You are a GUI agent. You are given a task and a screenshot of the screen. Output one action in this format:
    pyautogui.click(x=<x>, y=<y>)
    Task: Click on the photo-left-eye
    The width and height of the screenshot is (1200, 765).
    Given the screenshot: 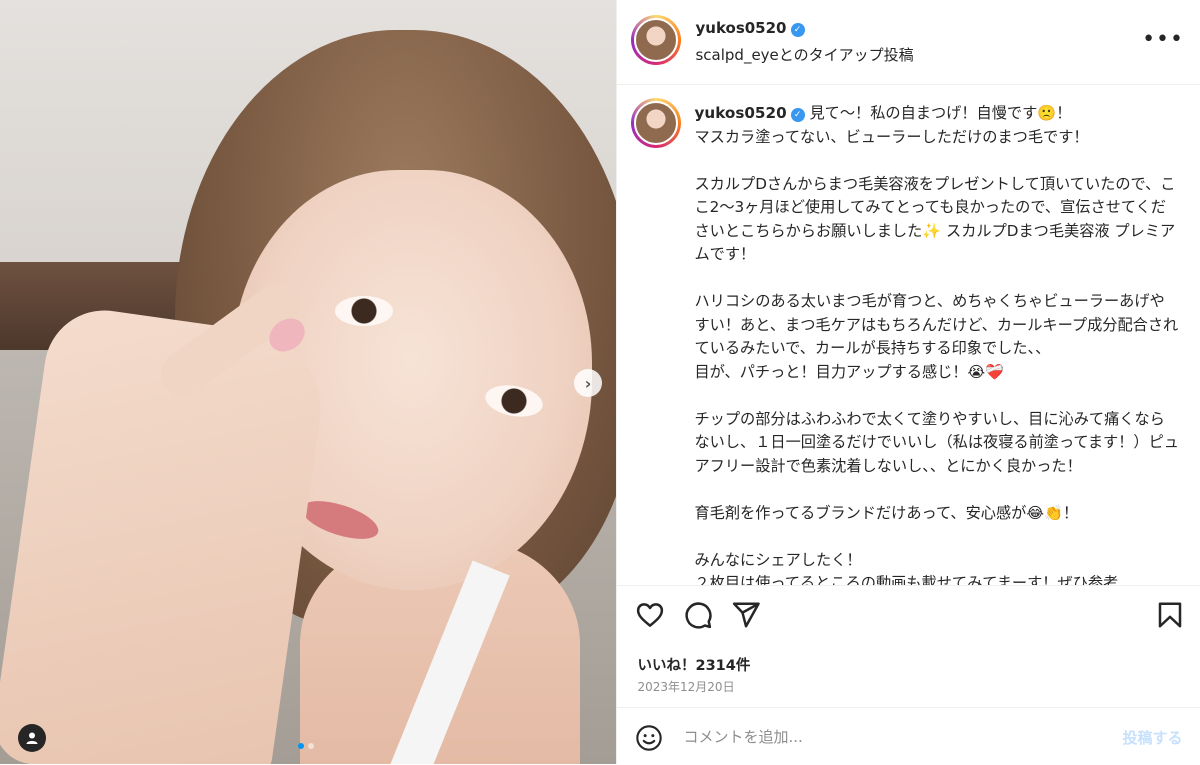 What is the action you would take?
    pyautogui.click(x=364, y=311)
    